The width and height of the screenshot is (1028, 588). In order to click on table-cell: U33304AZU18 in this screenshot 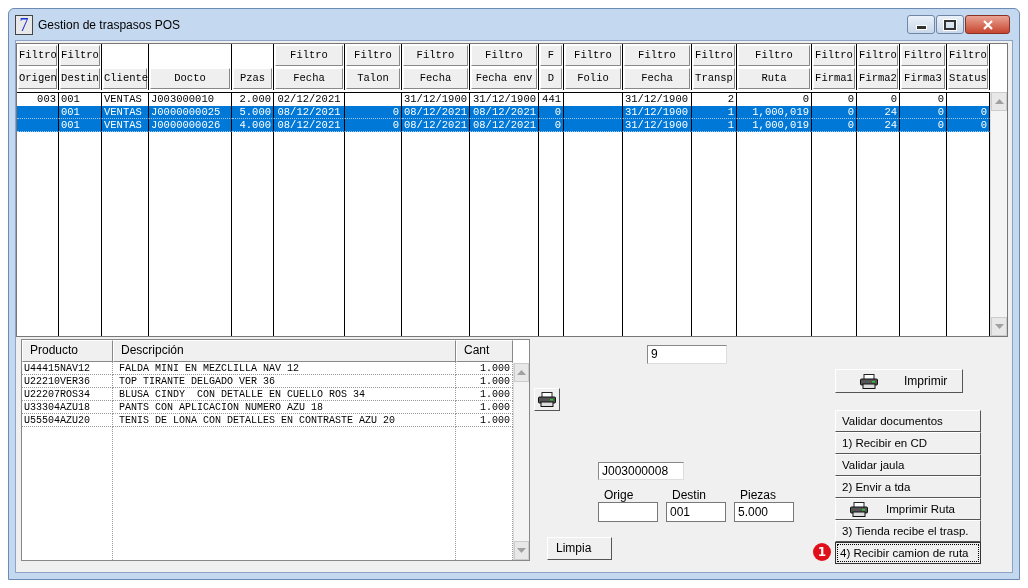, I will do `click(67, 407)`.